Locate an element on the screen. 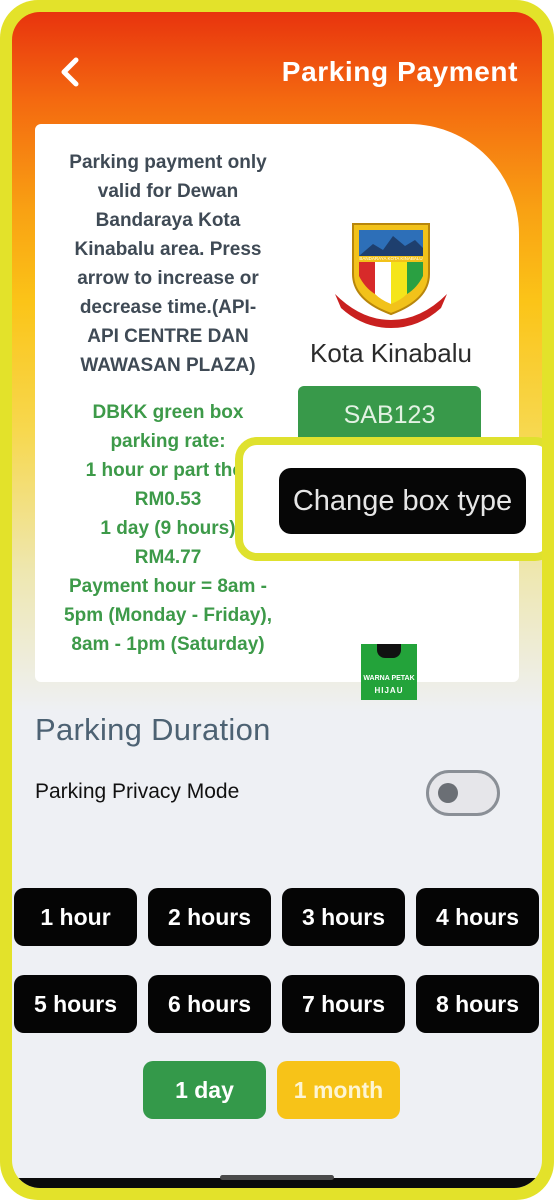  green-box-sign-icon: WARNA PETAK HIJAU is located at coordinates (389, 672).